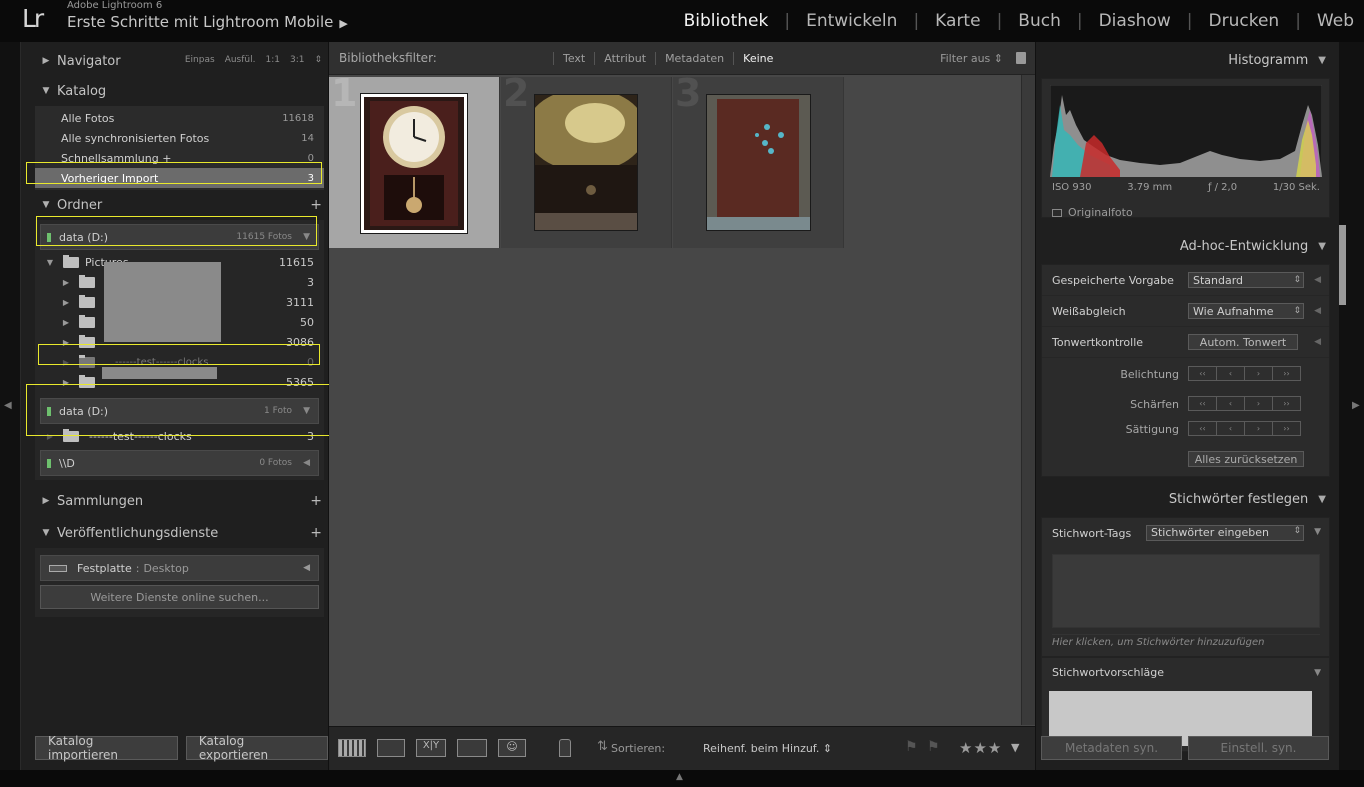  I want to click on clarity-decrease-large: ‹‹, so click(1202, 403).